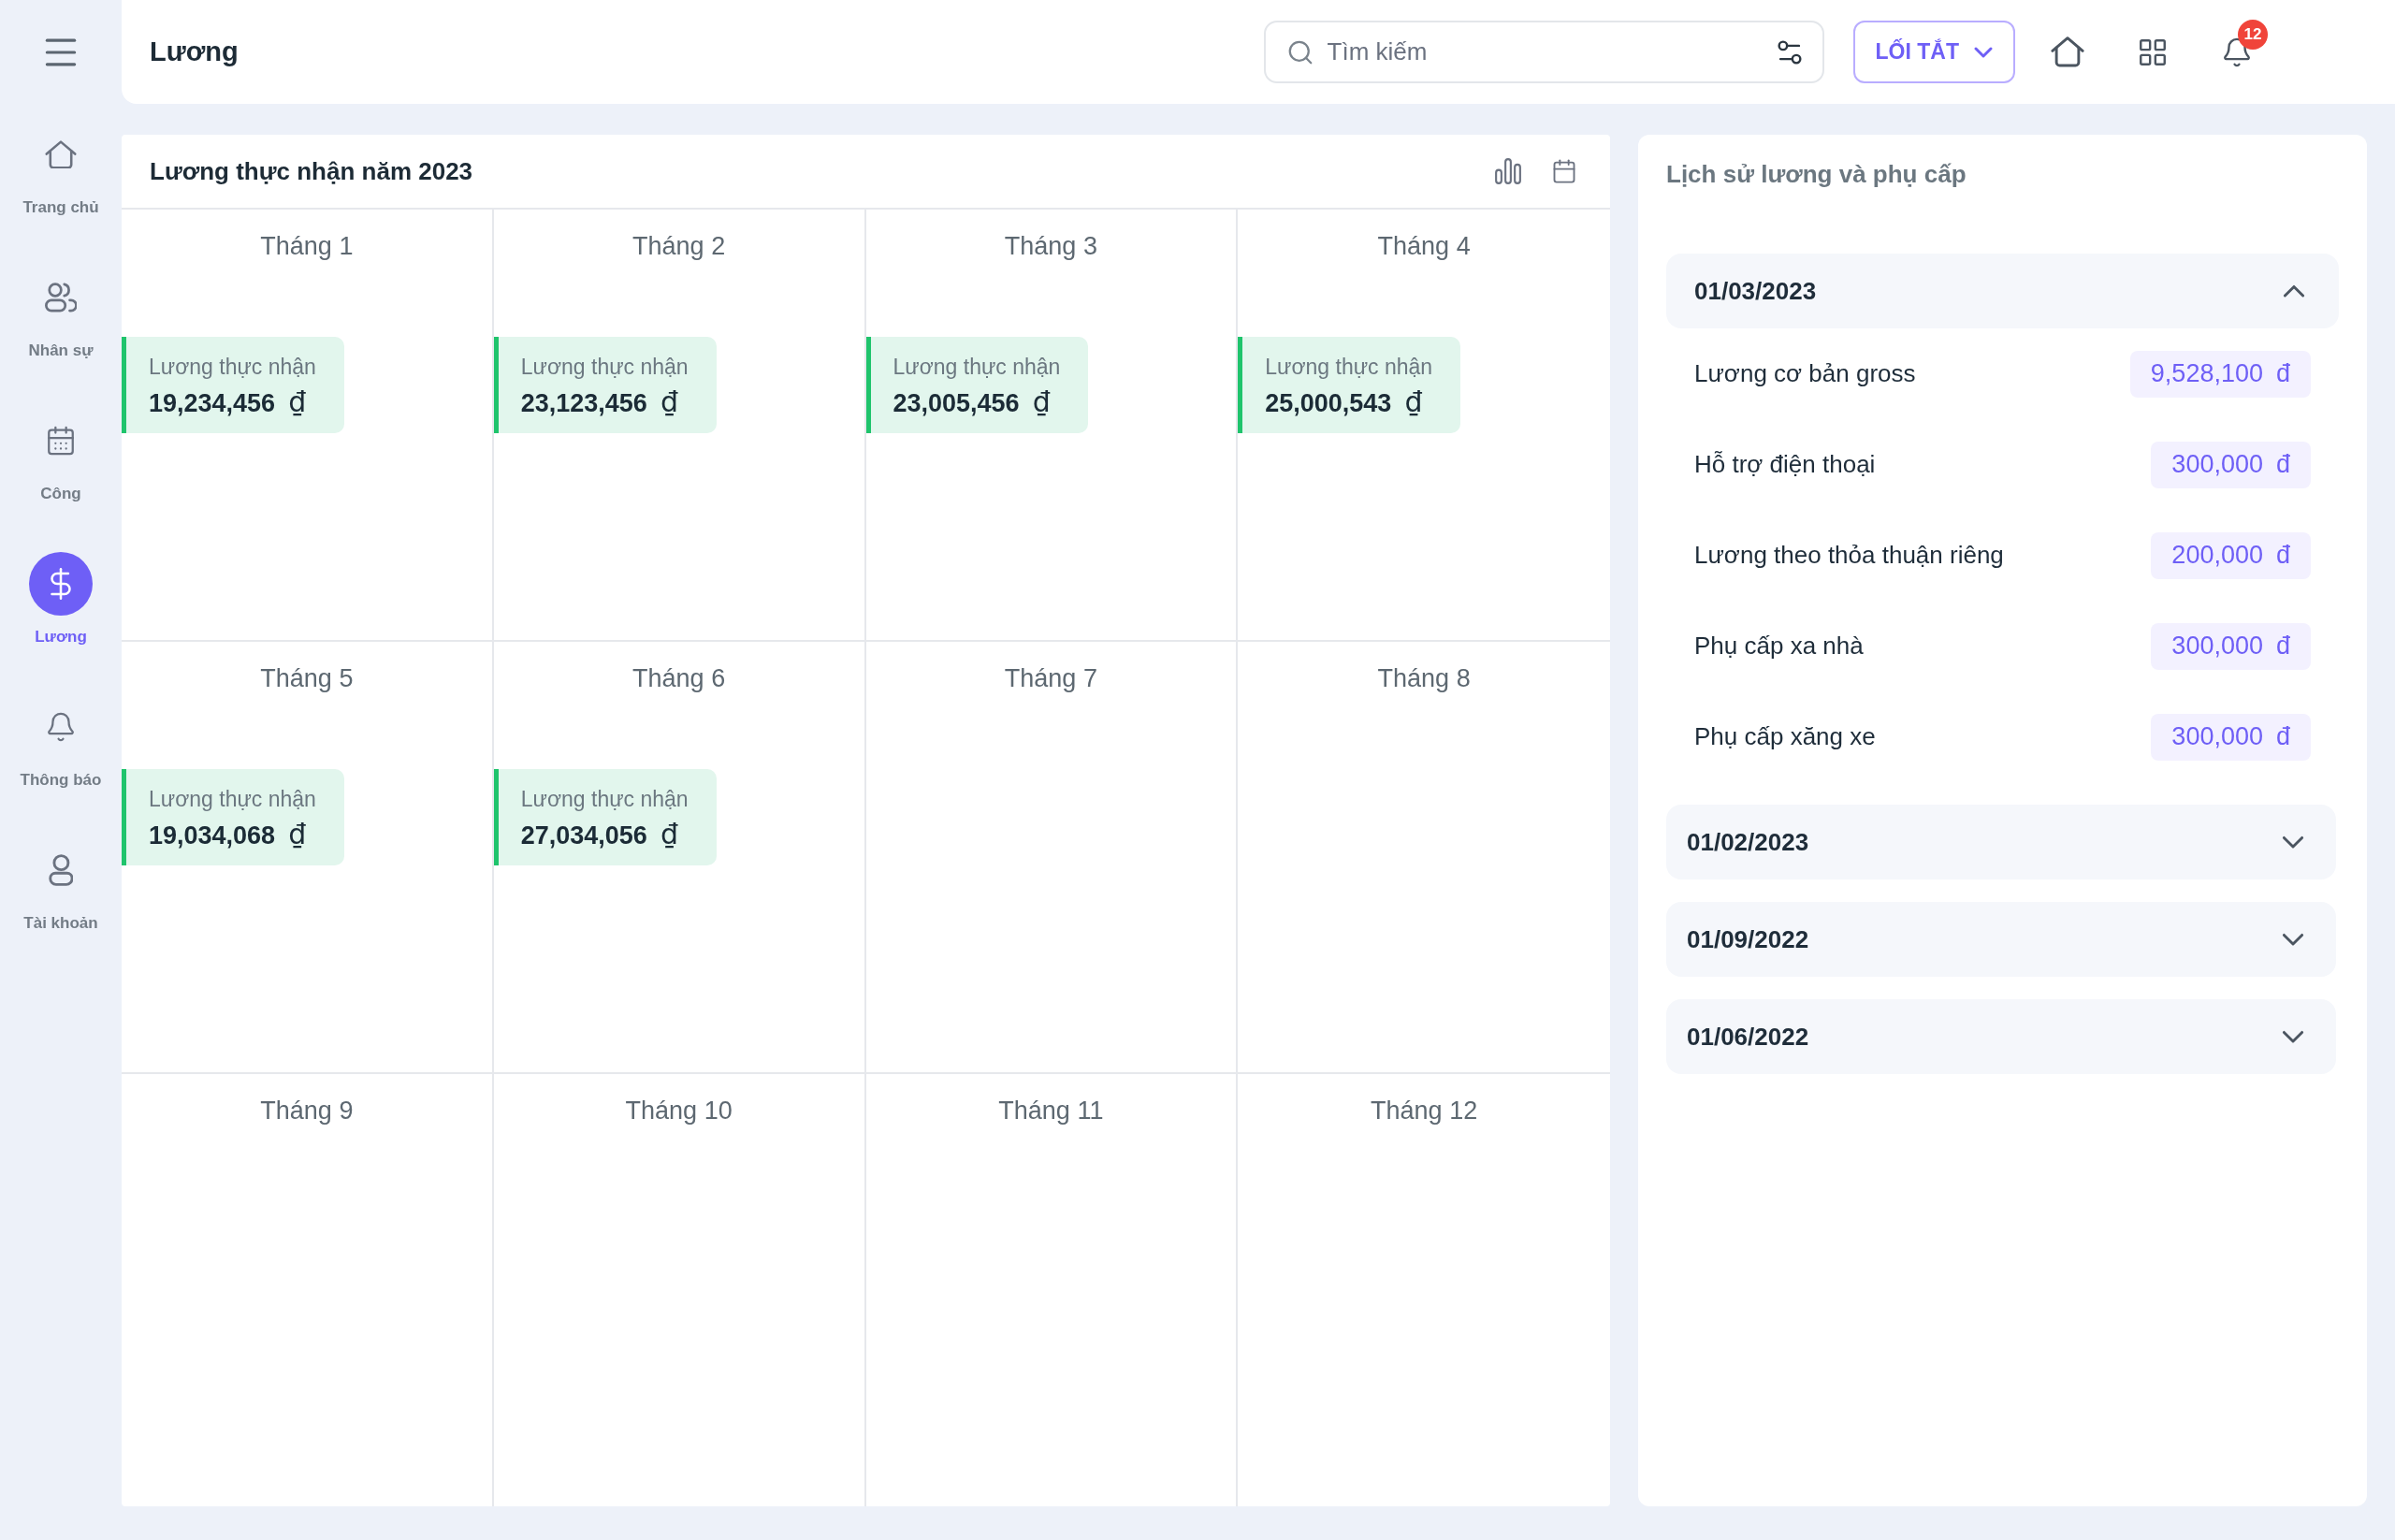 This screenshot has height=1540, width=2395. I want to click on accordion-header: 01/03/2023, so click(2002, 291).